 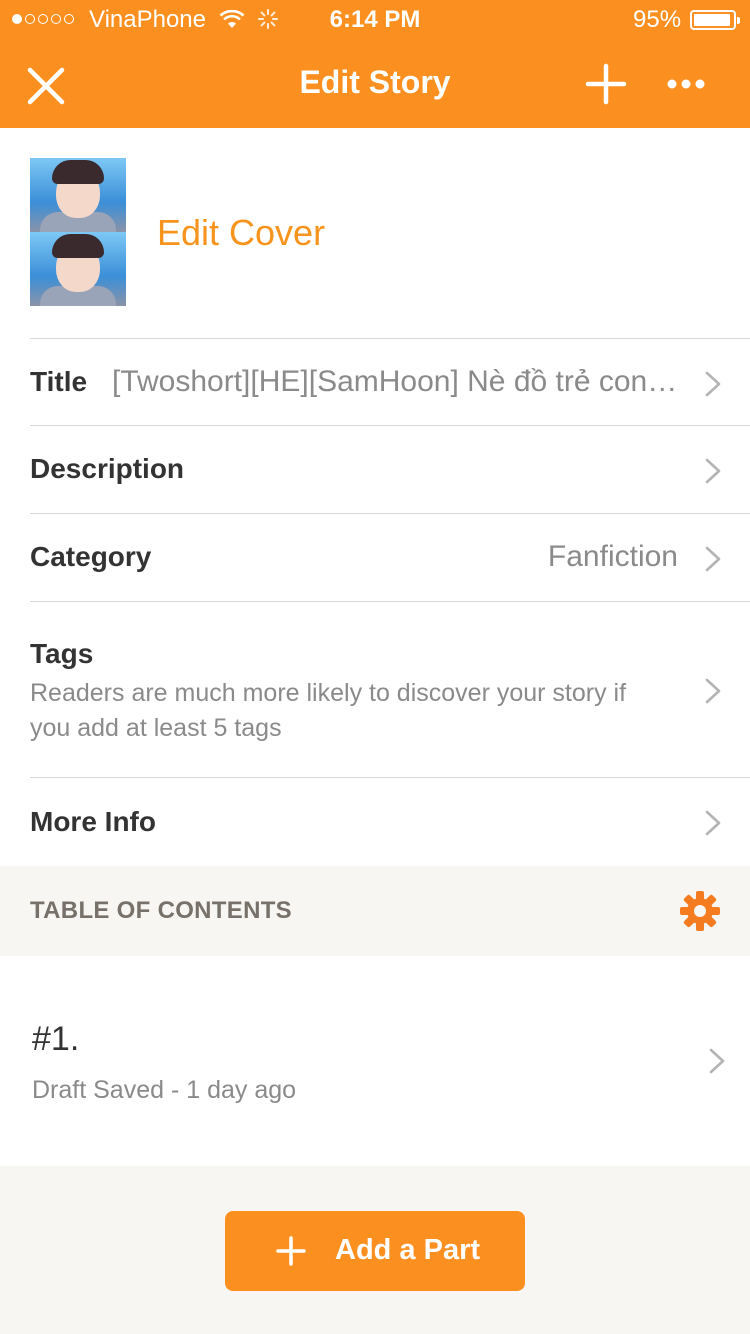 I want to click on more-info-row: More Info, so click(x=390, y=822).